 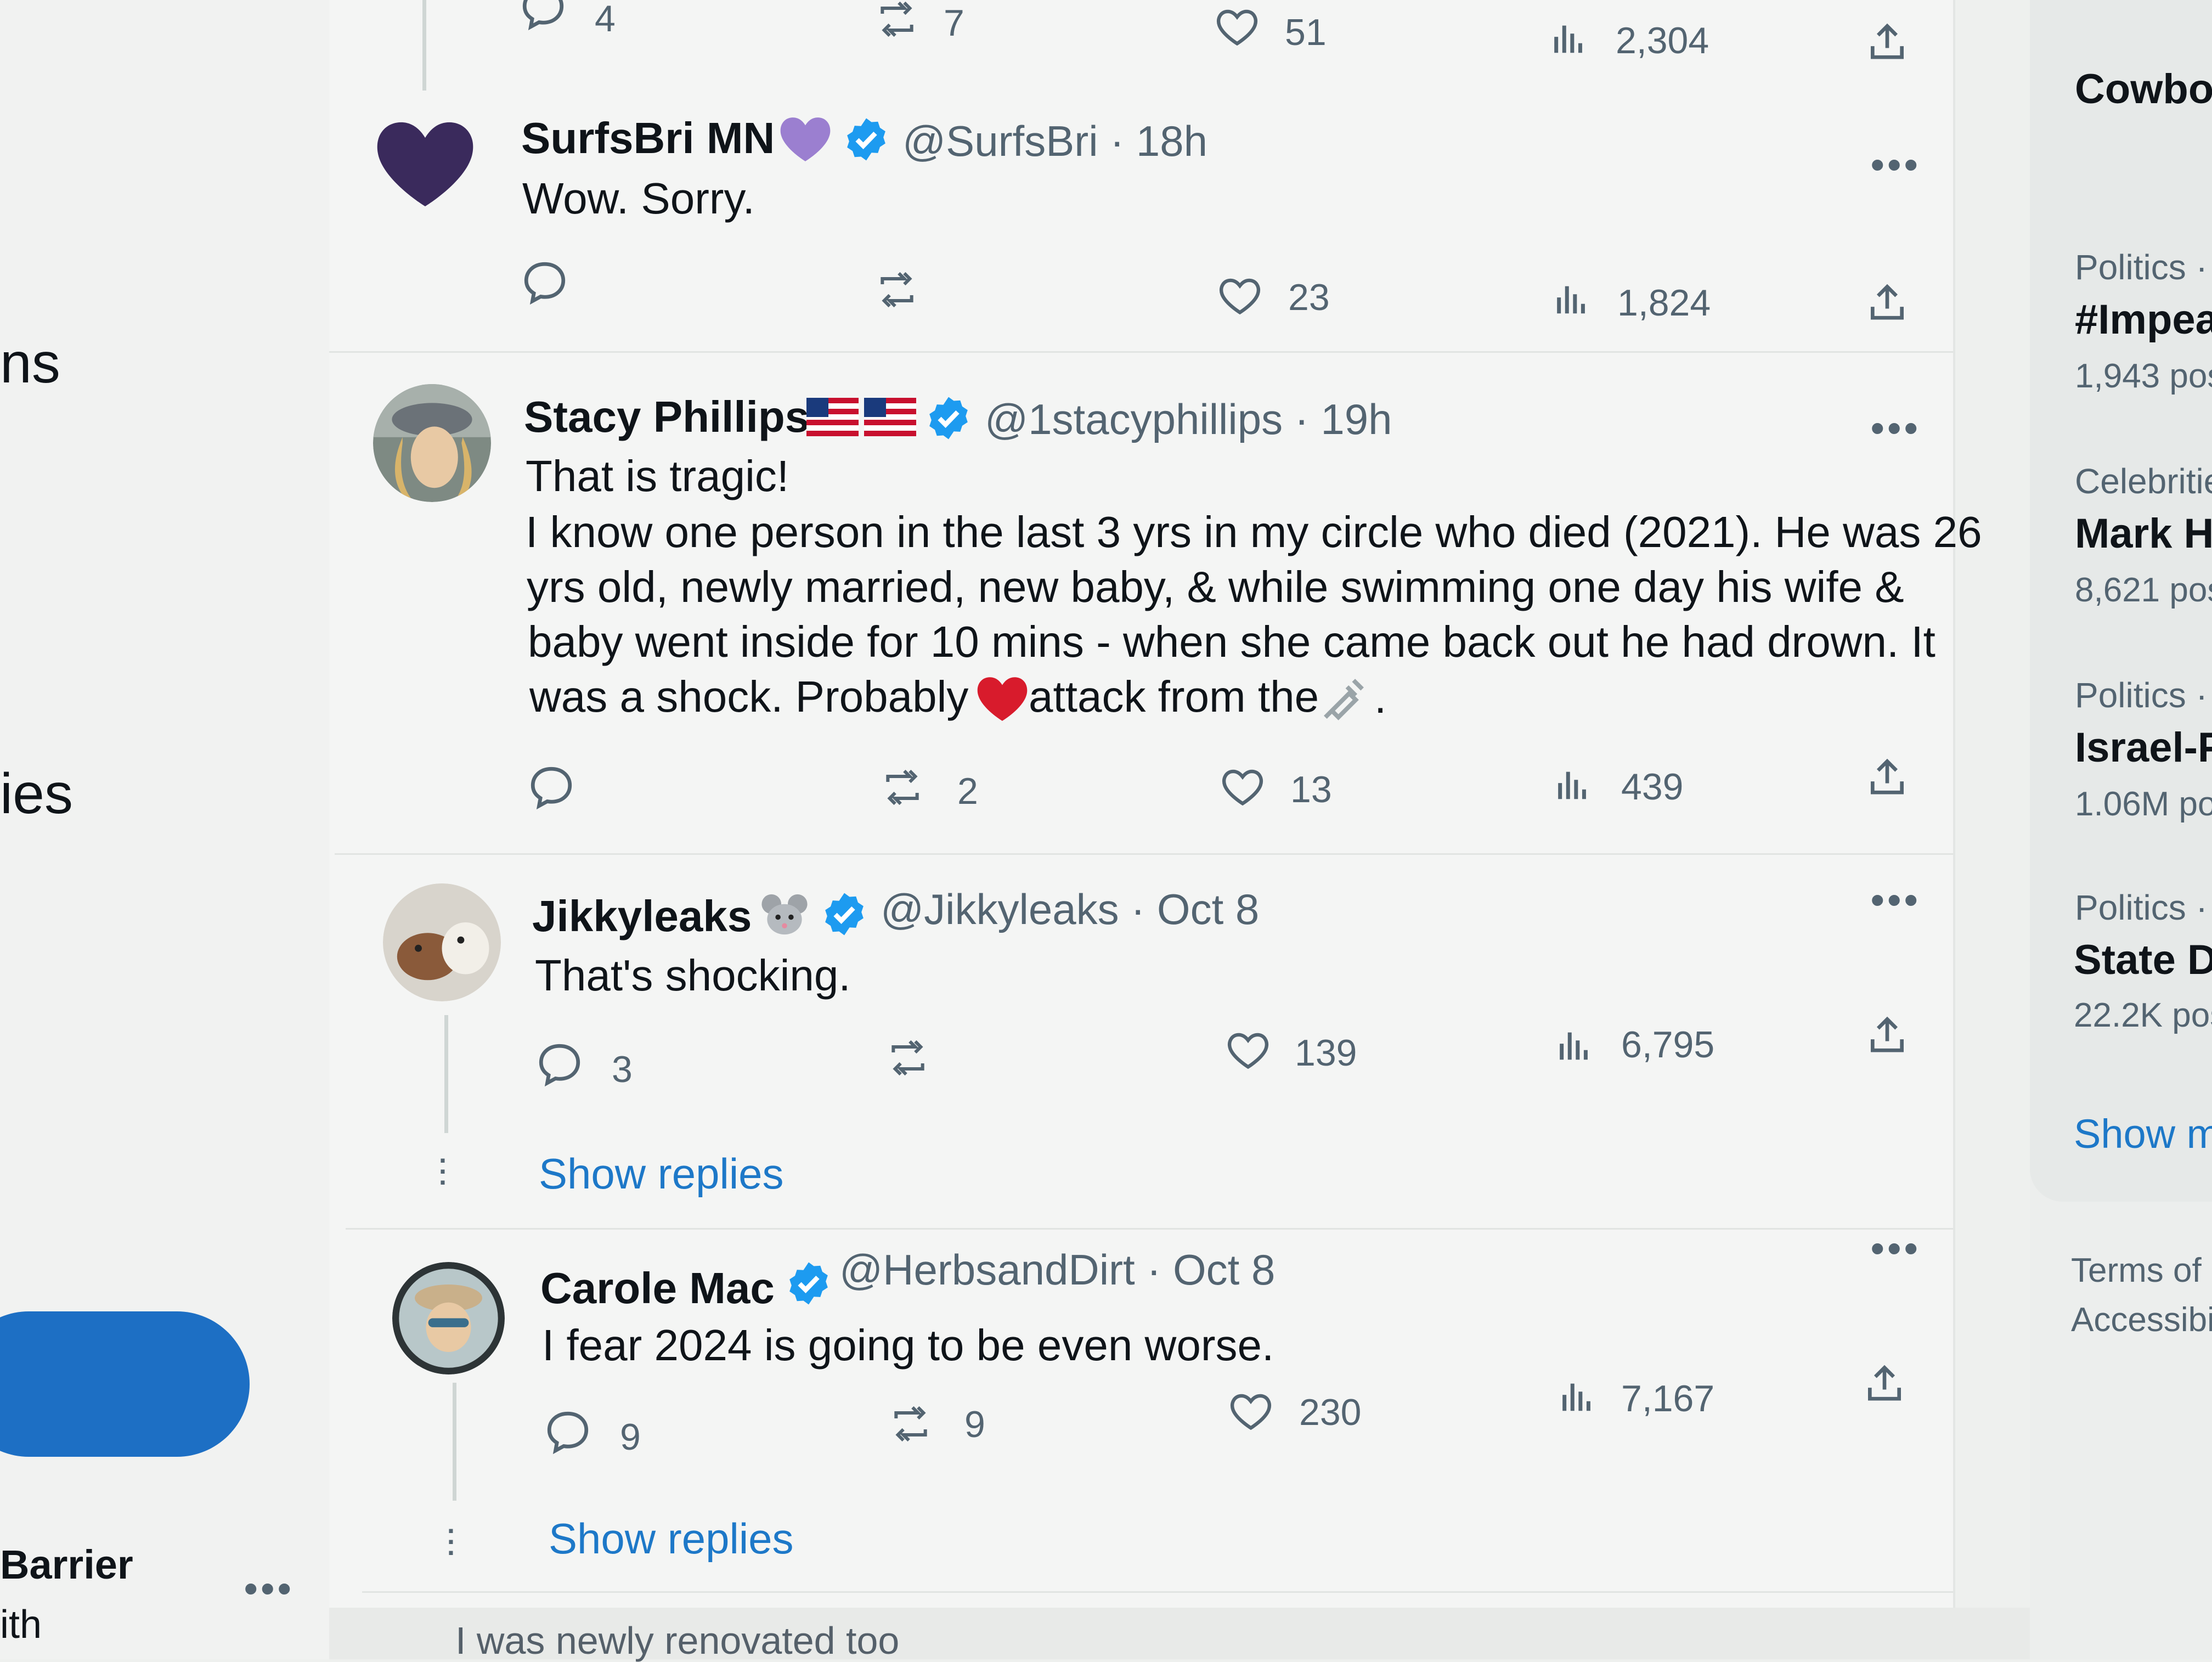 I want to click on reply-count: 4, so click(x=605, y=20).